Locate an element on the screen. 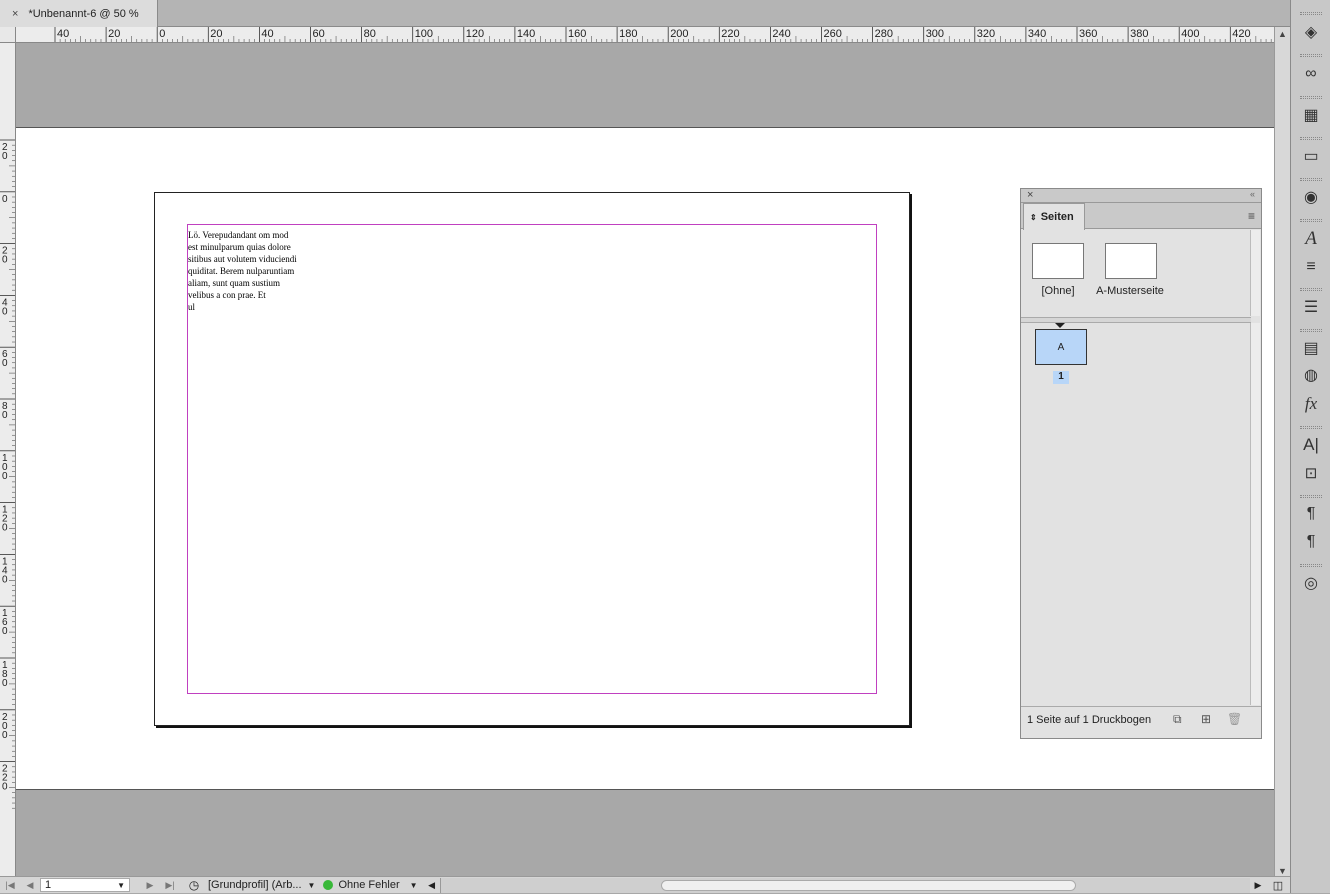  master-a-label: A-Musterseite is located at coordinates (1130, 291).